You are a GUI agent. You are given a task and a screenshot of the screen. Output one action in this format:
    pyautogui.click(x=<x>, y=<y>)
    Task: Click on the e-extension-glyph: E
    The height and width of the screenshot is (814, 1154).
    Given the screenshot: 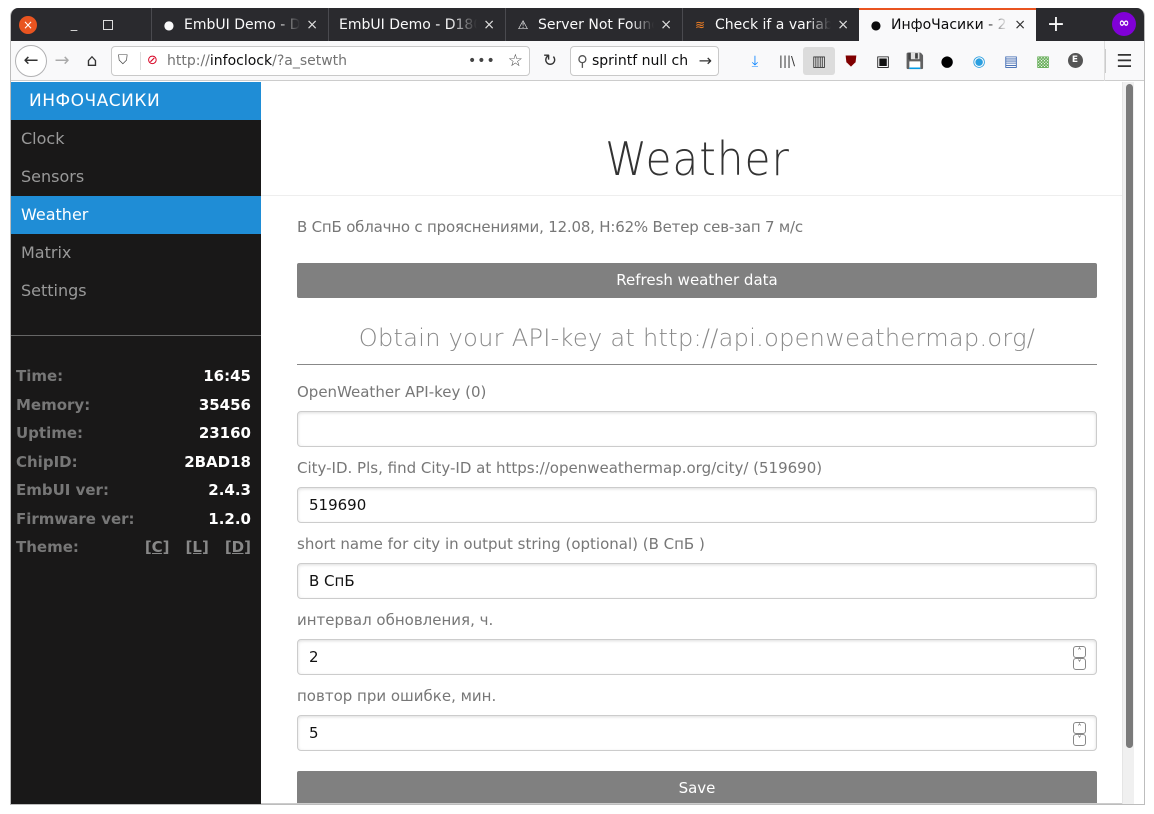 What is the action you would take?
    pyautogui.click(x=1075, y=60)
    